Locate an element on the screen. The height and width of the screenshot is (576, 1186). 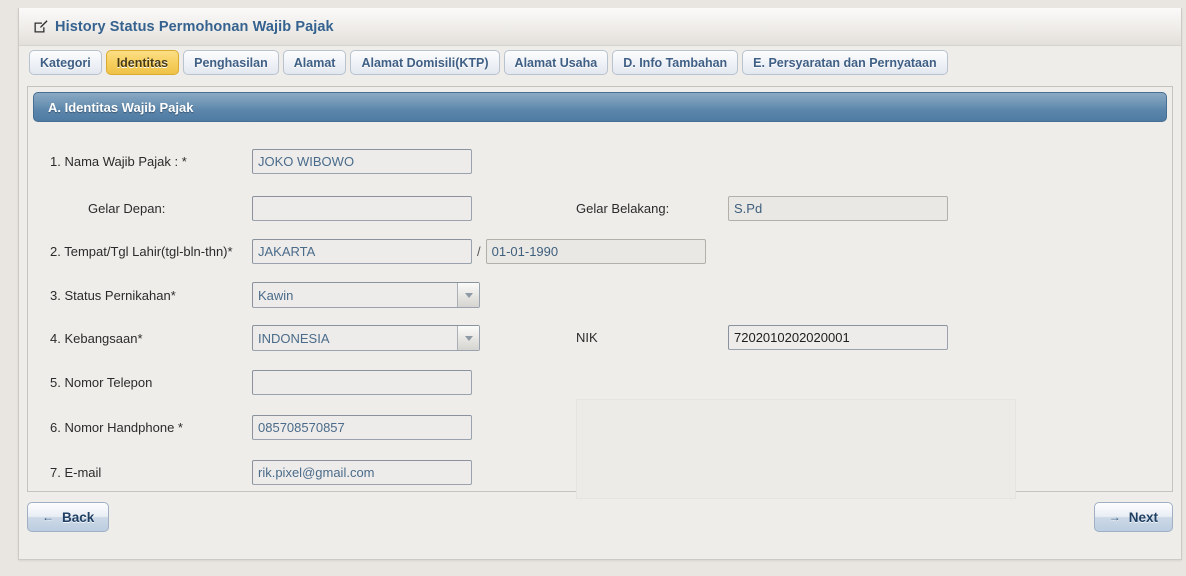
input-email is located at coordinates (362, 472).